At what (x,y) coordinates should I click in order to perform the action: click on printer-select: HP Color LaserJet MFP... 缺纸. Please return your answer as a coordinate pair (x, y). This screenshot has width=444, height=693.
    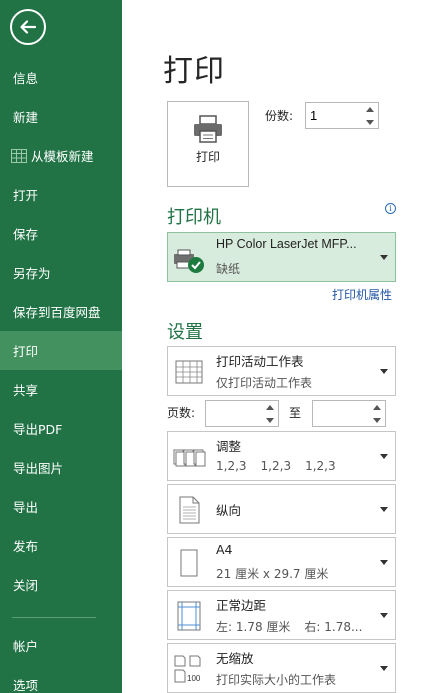
    Looking at the image, I should click on (281, 257).